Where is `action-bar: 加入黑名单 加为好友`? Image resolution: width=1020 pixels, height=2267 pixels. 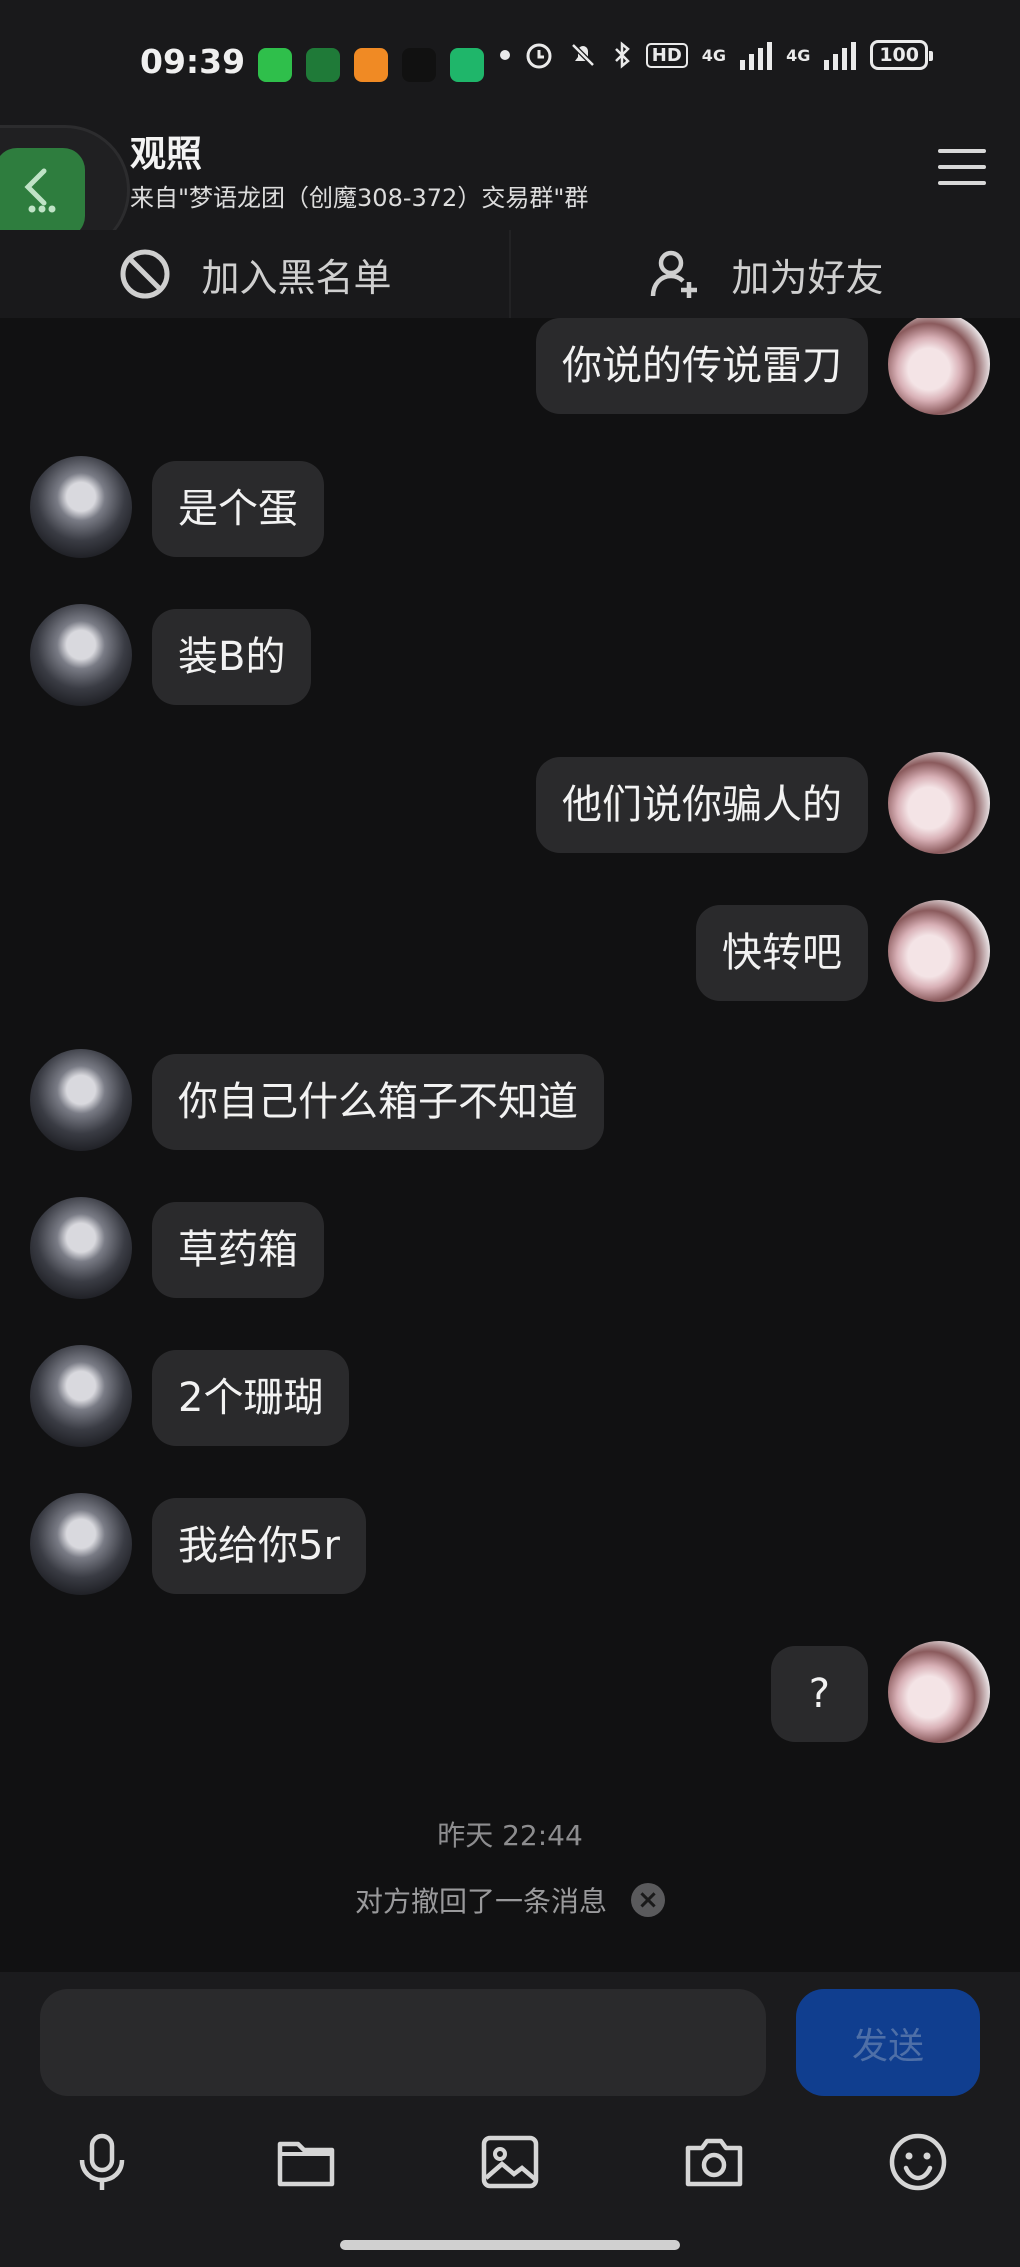 action-bar: 加入黑名单 加为好友 is located at coordinates (510, 274).